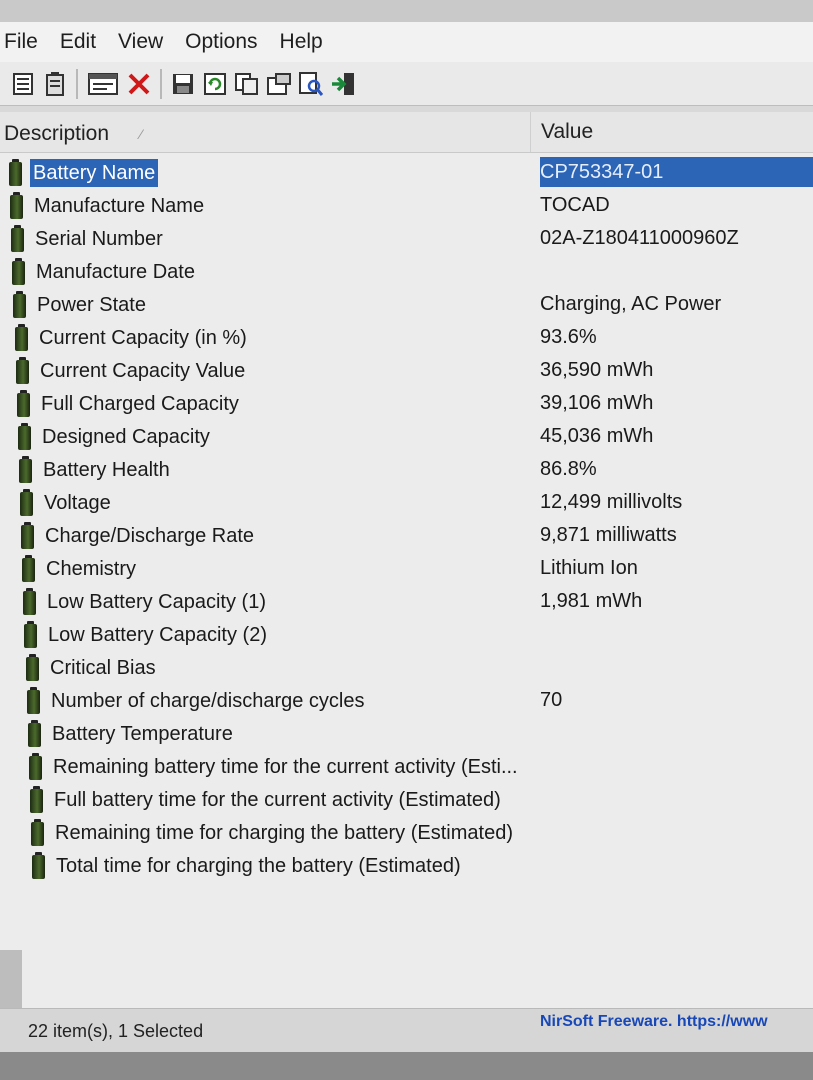 This screenshot has width=813, height=1080. I want to click on table-row: Manufacture Date, so click(406, 271).